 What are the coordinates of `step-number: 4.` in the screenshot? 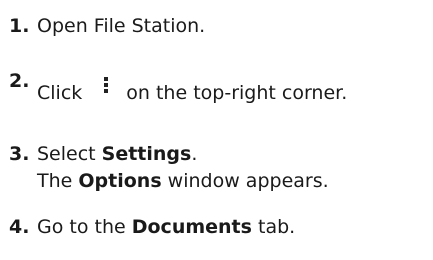 It's located at (19, 227).